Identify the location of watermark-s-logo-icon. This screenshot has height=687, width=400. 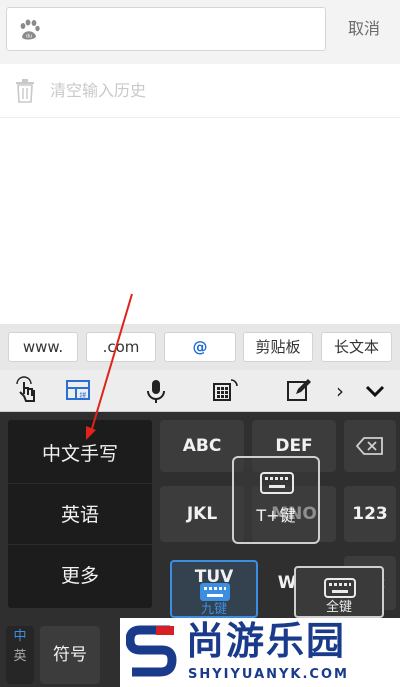
(151, 651).